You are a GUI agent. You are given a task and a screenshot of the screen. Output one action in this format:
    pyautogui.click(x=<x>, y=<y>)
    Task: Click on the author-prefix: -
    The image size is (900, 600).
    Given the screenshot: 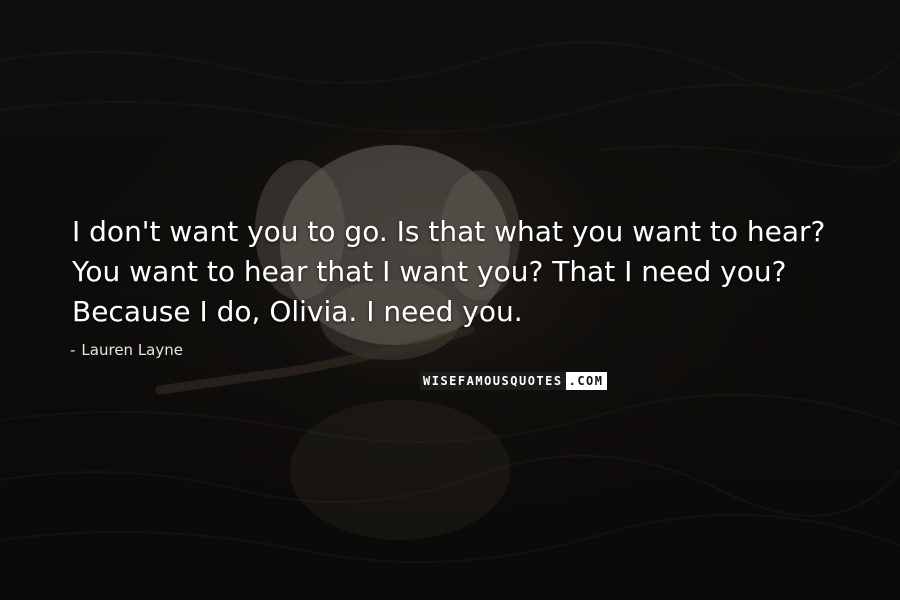 What is the action you would take?
    pyautogui.click(x=73, y=350)
    